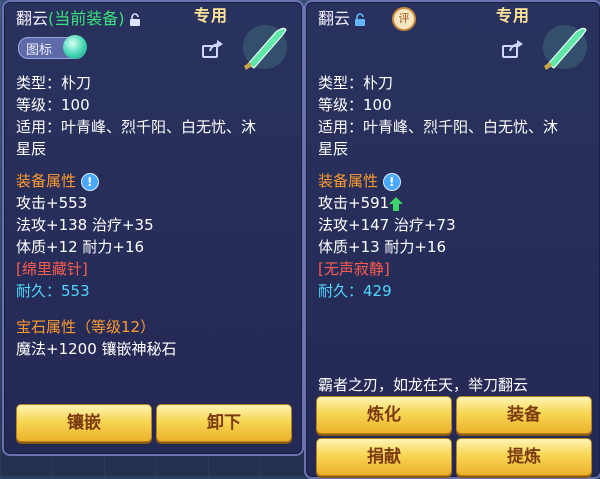 The image size is (600, 479). I want to click on item-title: 翻云(当前装备), so click(78, 17).